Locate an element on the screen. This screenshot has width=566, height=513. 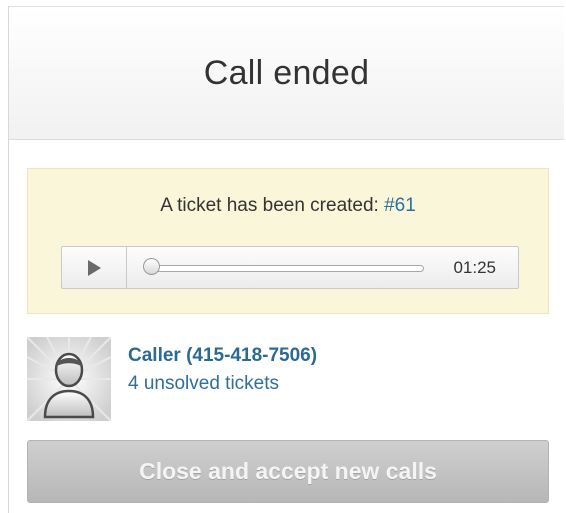
caller-name-link: Caller (415-418-7506) is located at coordinates (222, 356).